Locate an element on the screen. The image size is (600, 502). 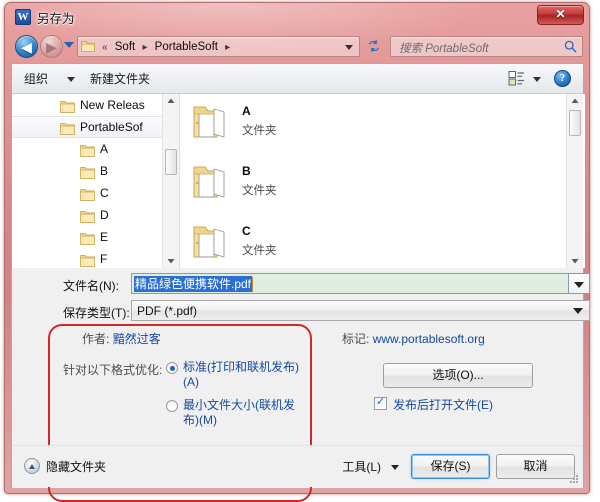
close-icon: ✕ is located at coordinates (560, 14).